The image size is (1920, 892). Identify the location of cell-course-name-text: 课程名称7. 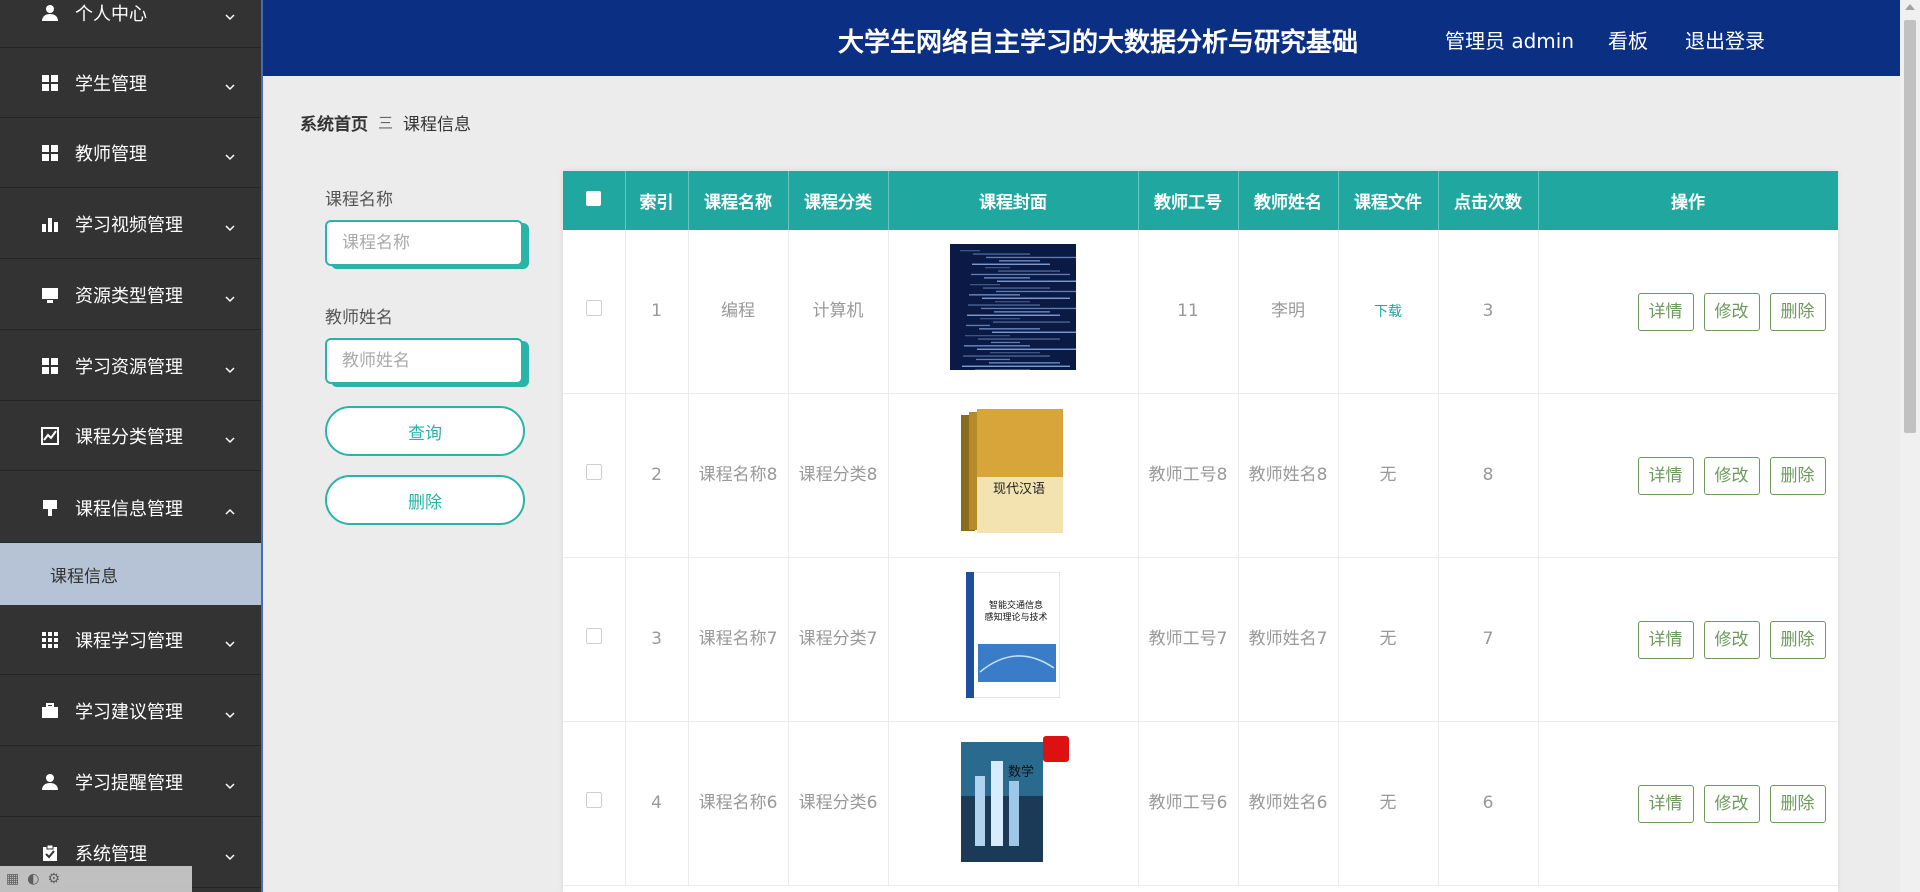
(738, 639).